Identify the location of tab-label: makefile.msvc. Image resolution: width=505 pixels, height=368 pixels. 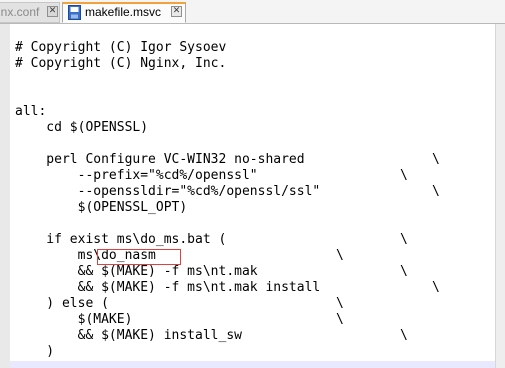
(123, 12).